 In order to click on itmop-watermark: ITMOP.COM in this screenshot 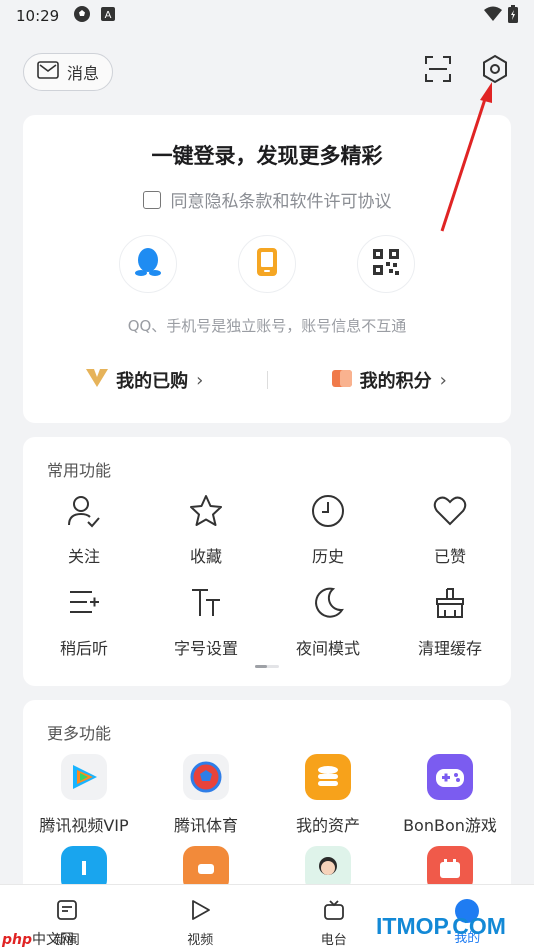, I will do `click(441, 926)`.